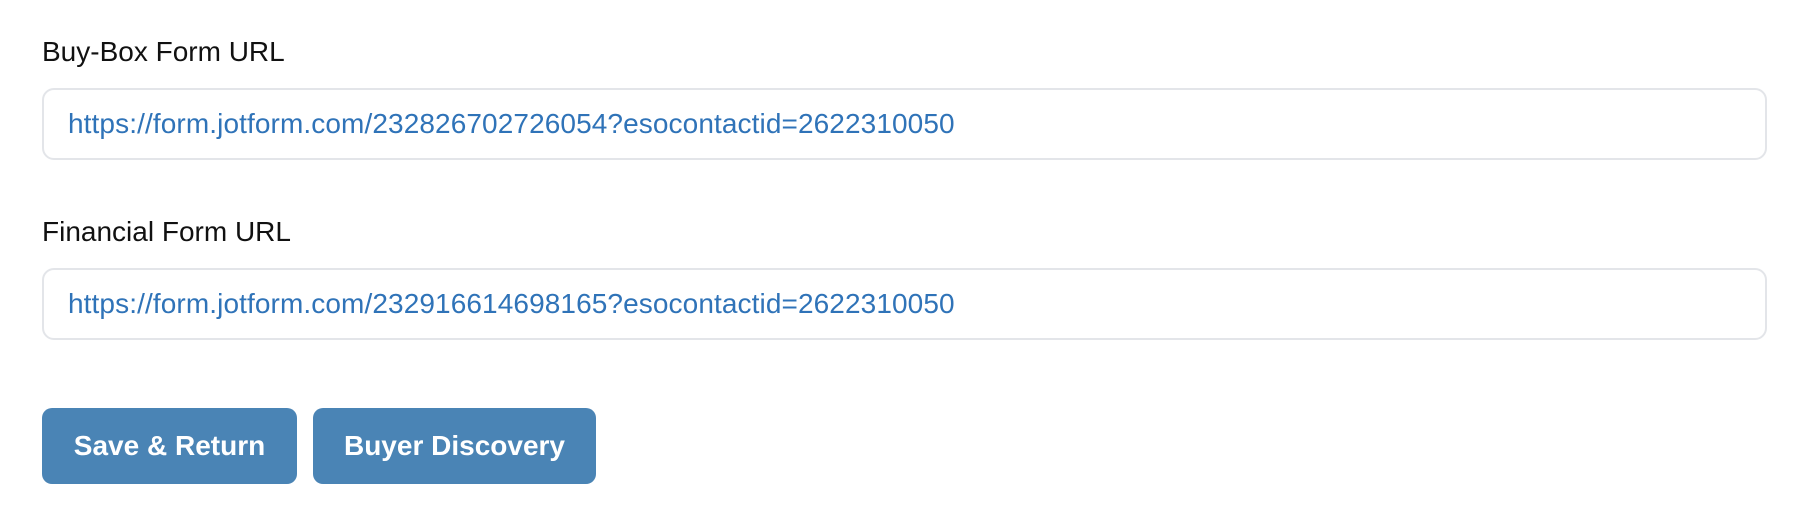 This screenshot has height=524, width=1810. What do you see at coordinates (169, 446) in the screenshot?
I see `save-and-return-button: Save & Return` at bounding box center [169, 446].